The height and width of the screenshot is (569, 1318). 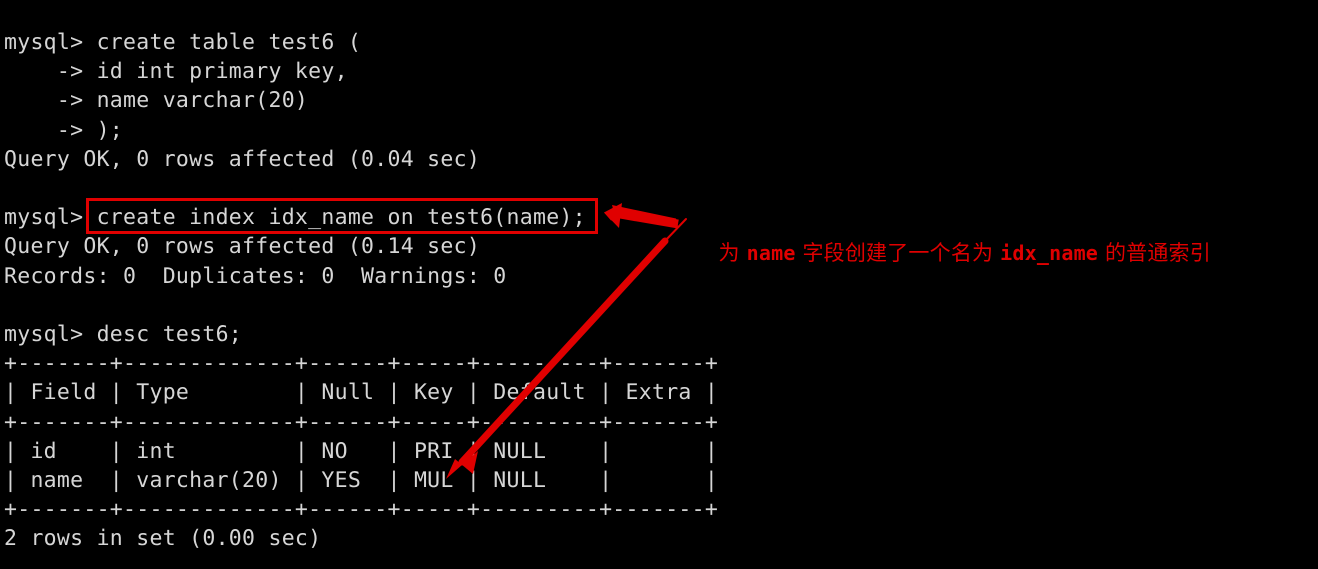 I want to click on annotation-index-name: idx_name, so click(x=1049, y=253).